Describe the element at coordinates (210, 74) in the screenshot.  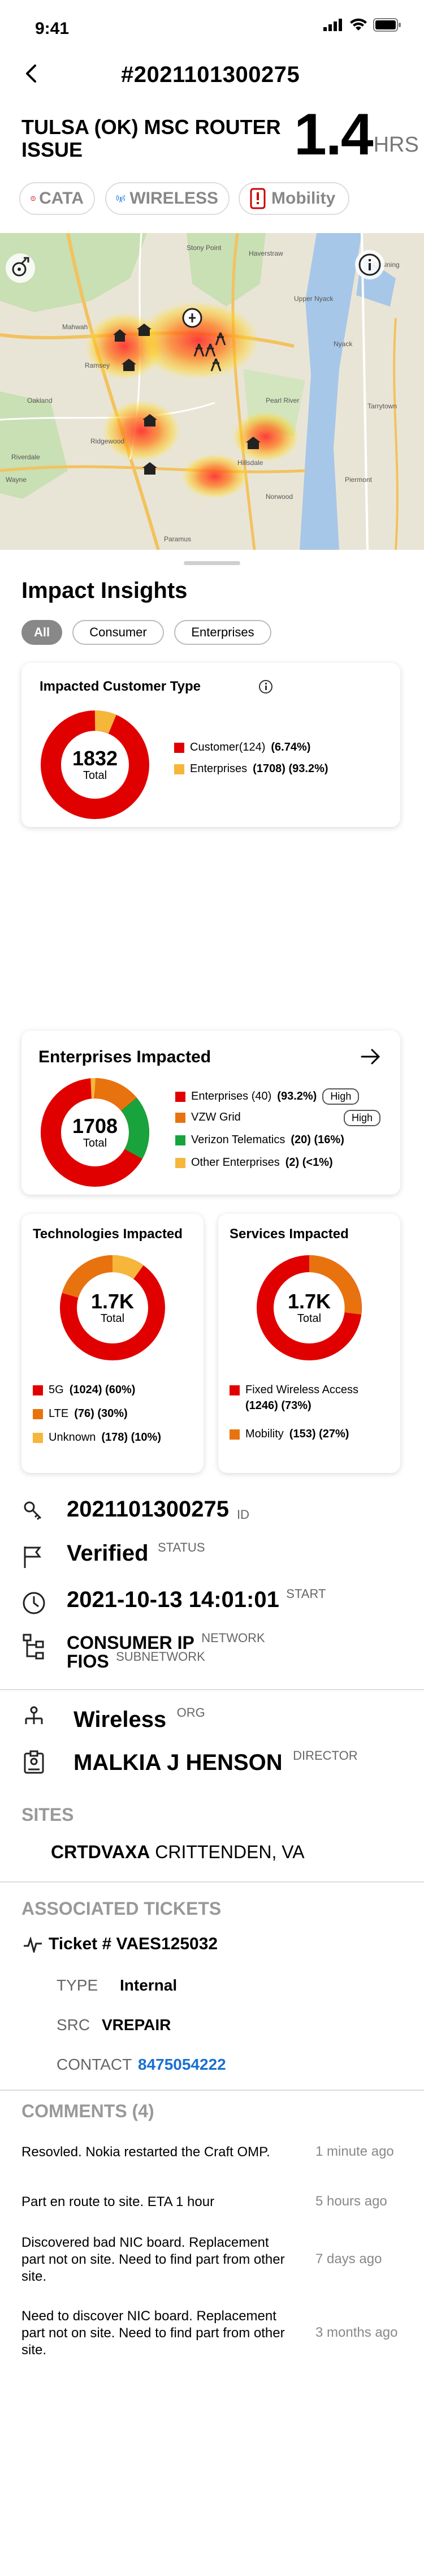
I see `ticket-id-title: #2021101300275` at that location.